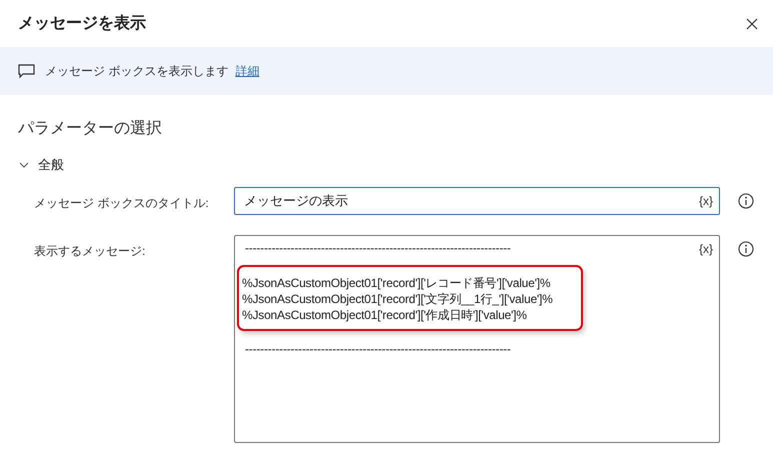 The image size is (773, 451). What do you see at coordinates (247, 71) in the screenshot?
I see `details-link: 詳細` at bounding box center [247, 71].